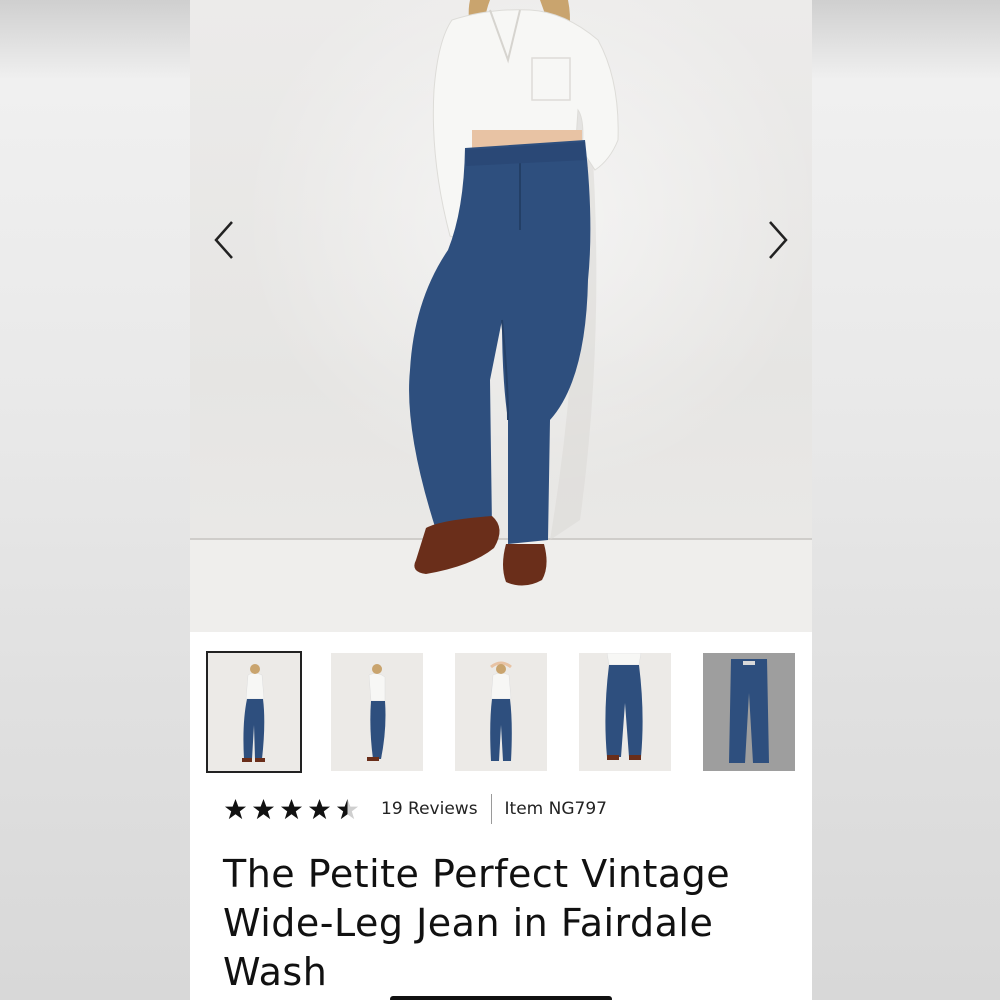 The image size is (1000, 1000). I want to click on chevron-right-icon, so click(778, 240).